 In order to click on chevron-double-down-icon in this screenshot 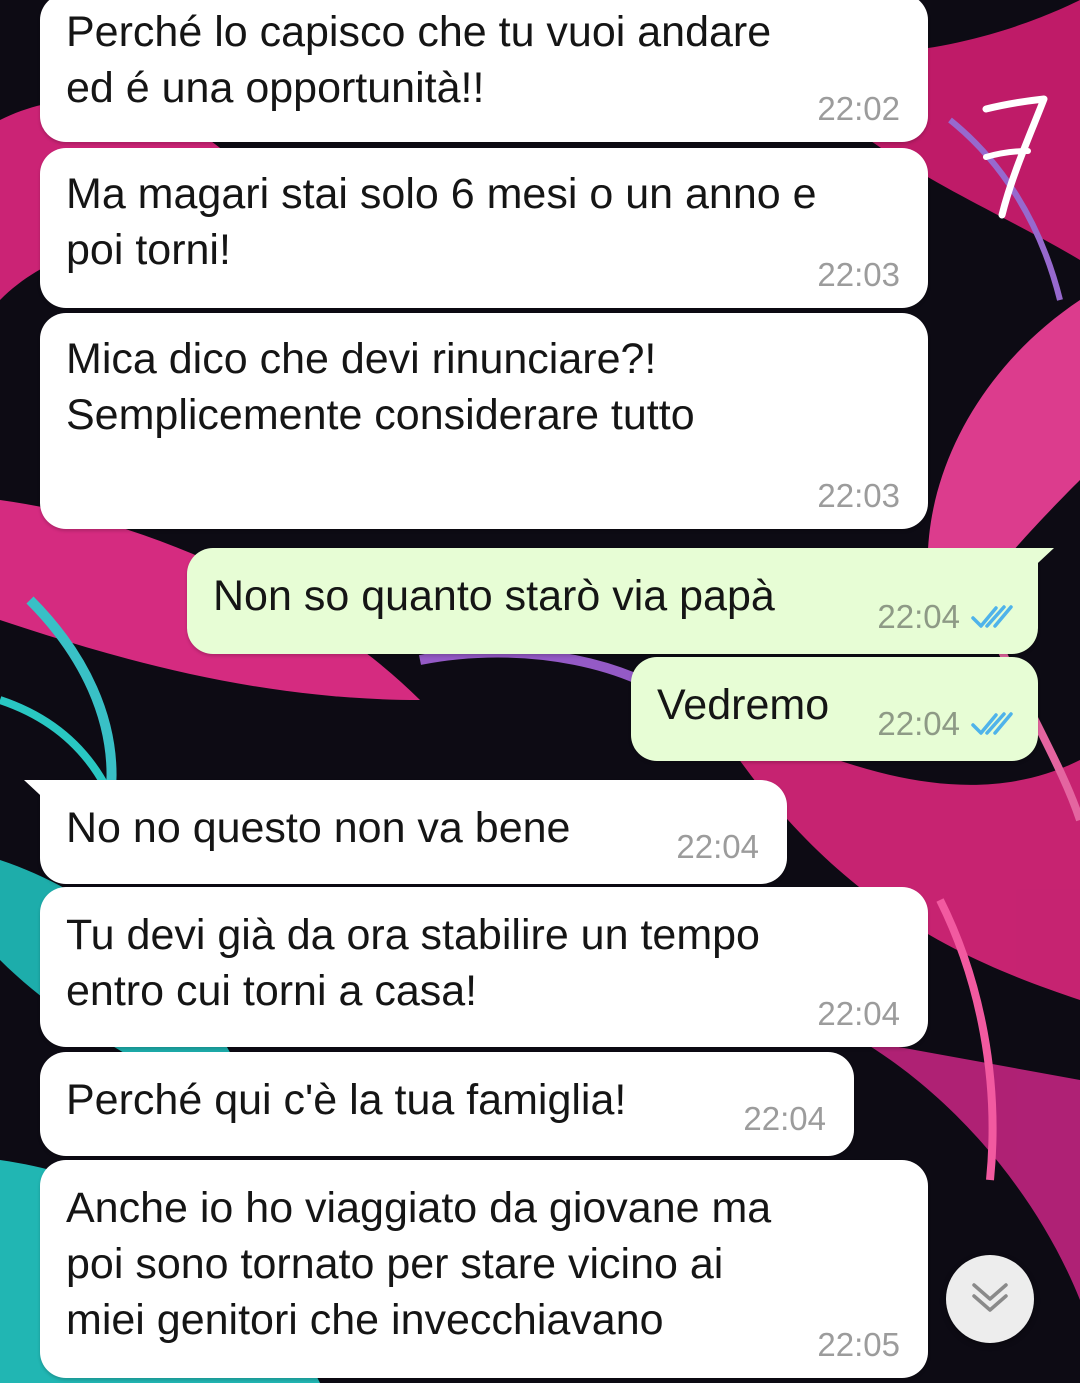, I will do `click(990, 1299)`.